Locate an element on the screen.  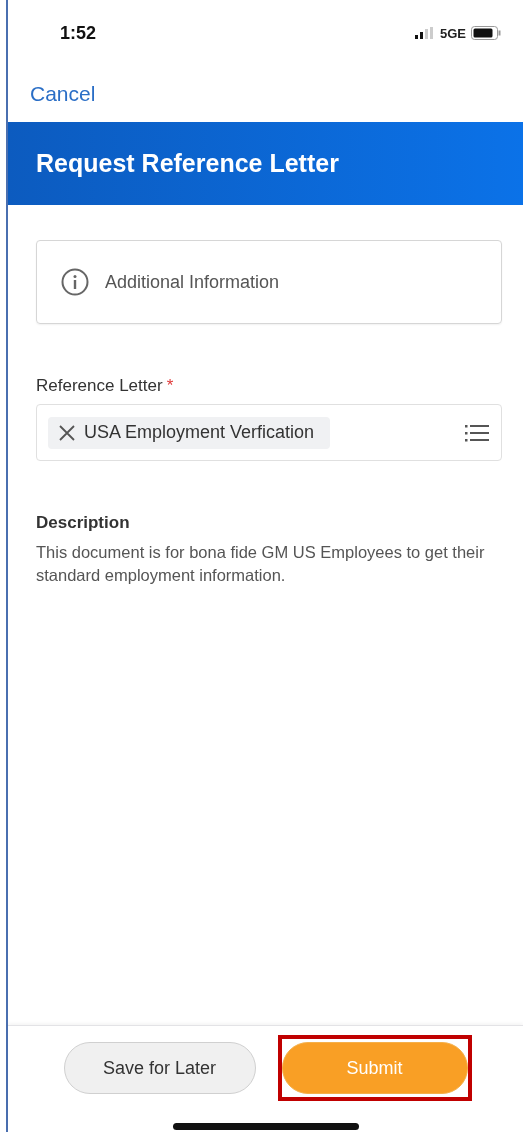
reference-letter-field: USA Employment Verfication is located at coordinates (269, 432).